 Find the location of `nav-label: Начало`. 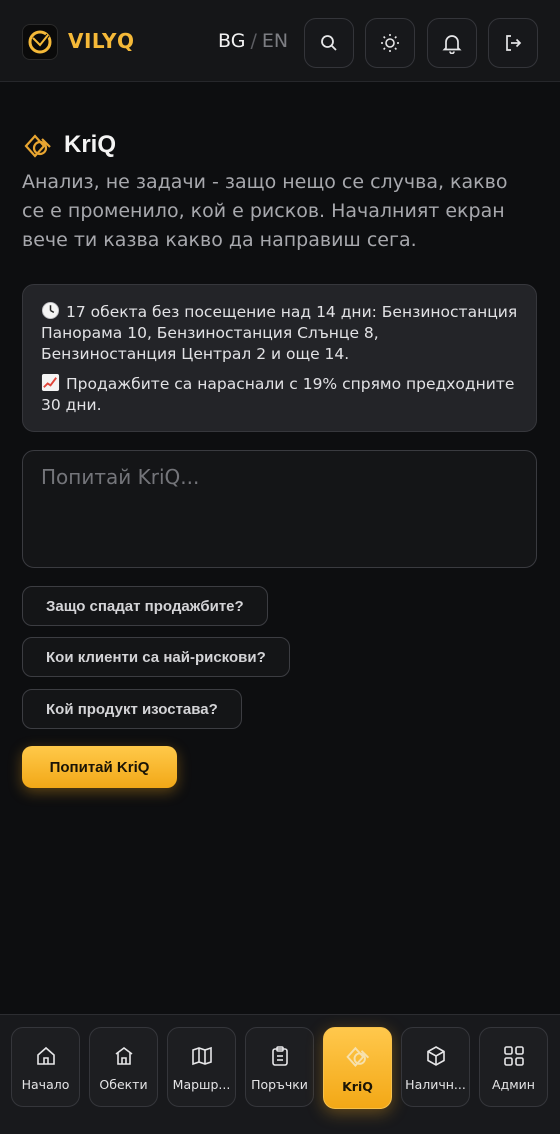

nav-label: Начало is located at coordinates (45, 1084).